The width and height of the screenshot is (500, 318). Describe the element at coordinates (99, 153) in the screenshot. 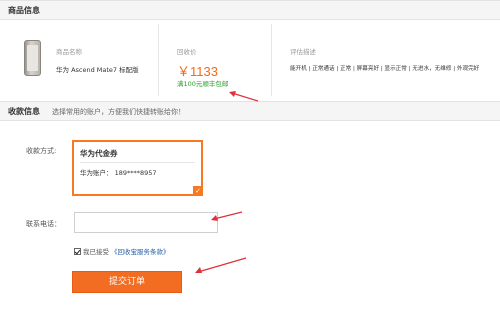

I see `payment-method-name: 华为代金券` at that location.